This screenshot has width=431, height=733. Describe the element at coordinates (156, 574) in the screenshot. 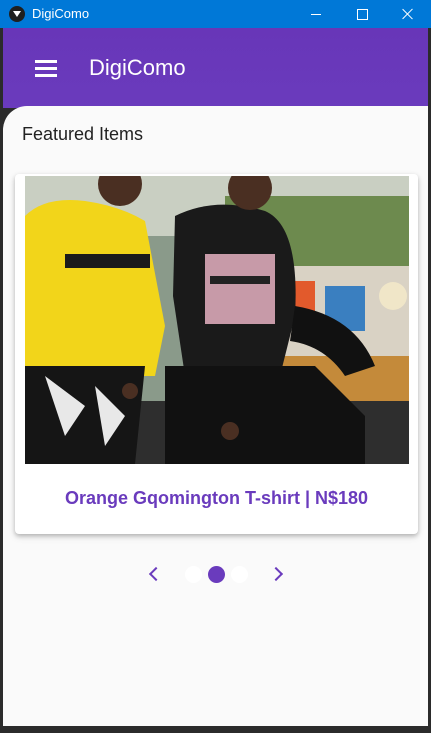

I see `chevron-left-icon` at that location.